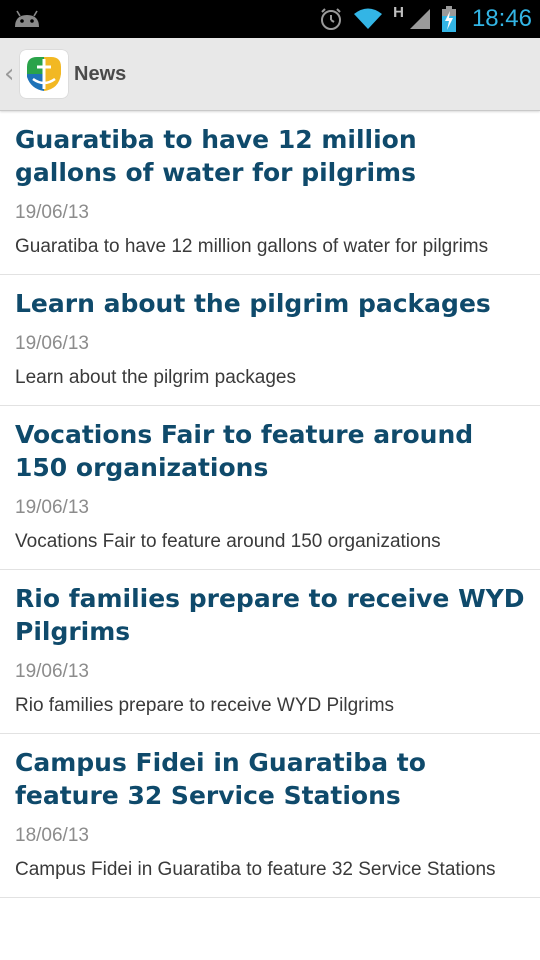 Image resolution: width=540 pixels, height=960 pixels. Describe the element at coordinates (501, 18) in the screenshot. I see `clock-time: 18:46` at that location.